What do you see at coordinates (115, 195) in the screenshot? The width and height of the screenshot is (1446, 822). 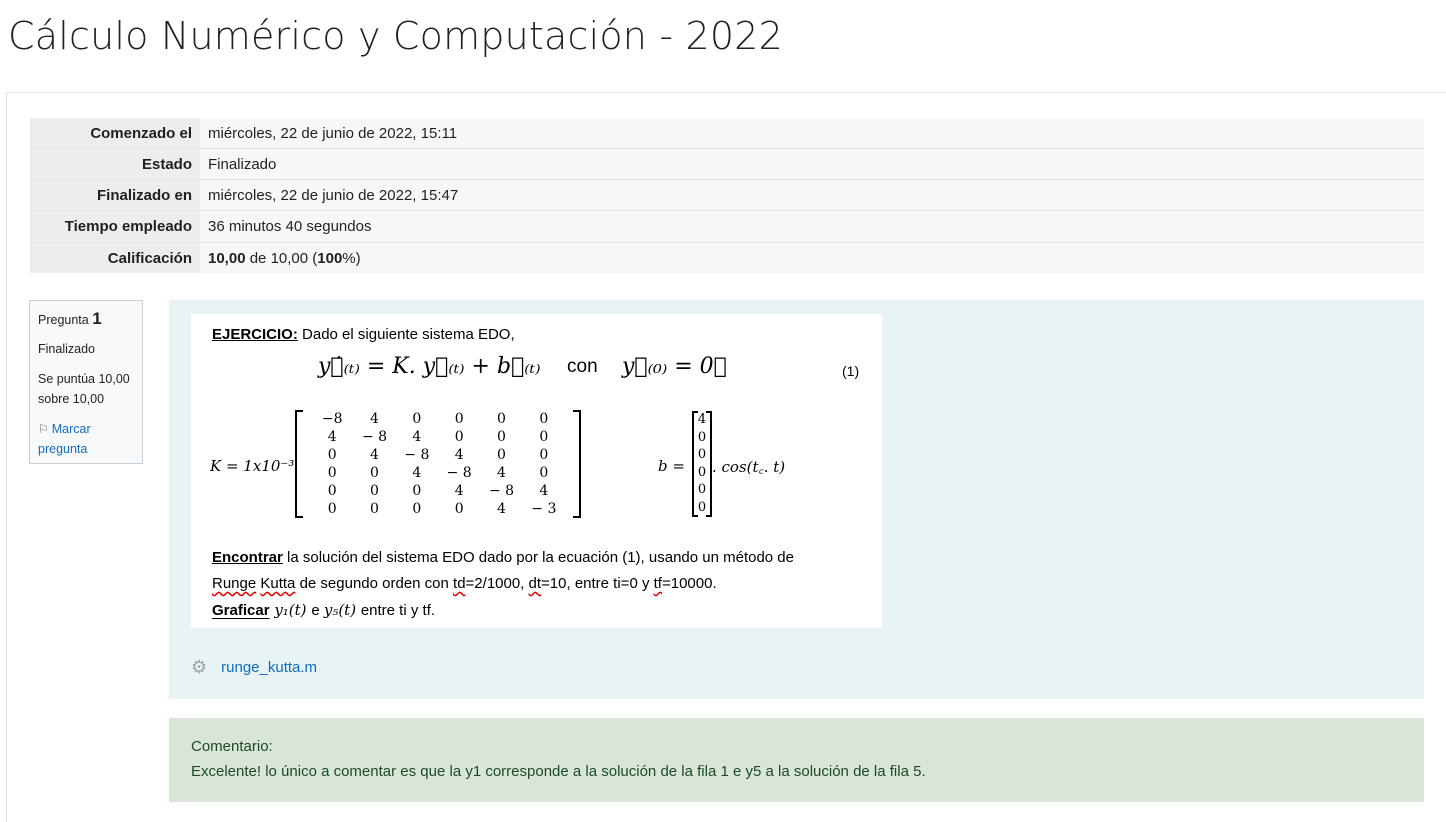 I see `summary-label: Finalizado en` at bounding box center [115, 195].